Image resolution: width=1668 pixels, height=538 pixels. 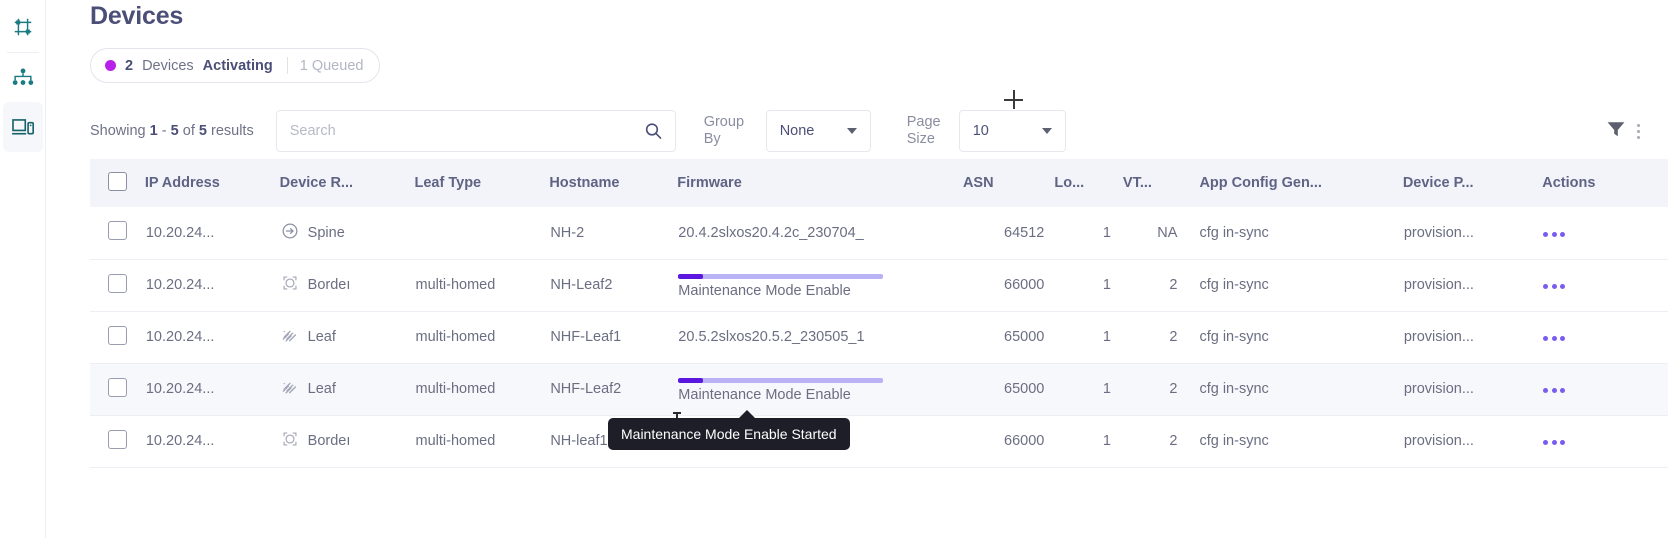 I want to click on progress-label: Maintenance Mode Enable, so click(x=764, y=290).